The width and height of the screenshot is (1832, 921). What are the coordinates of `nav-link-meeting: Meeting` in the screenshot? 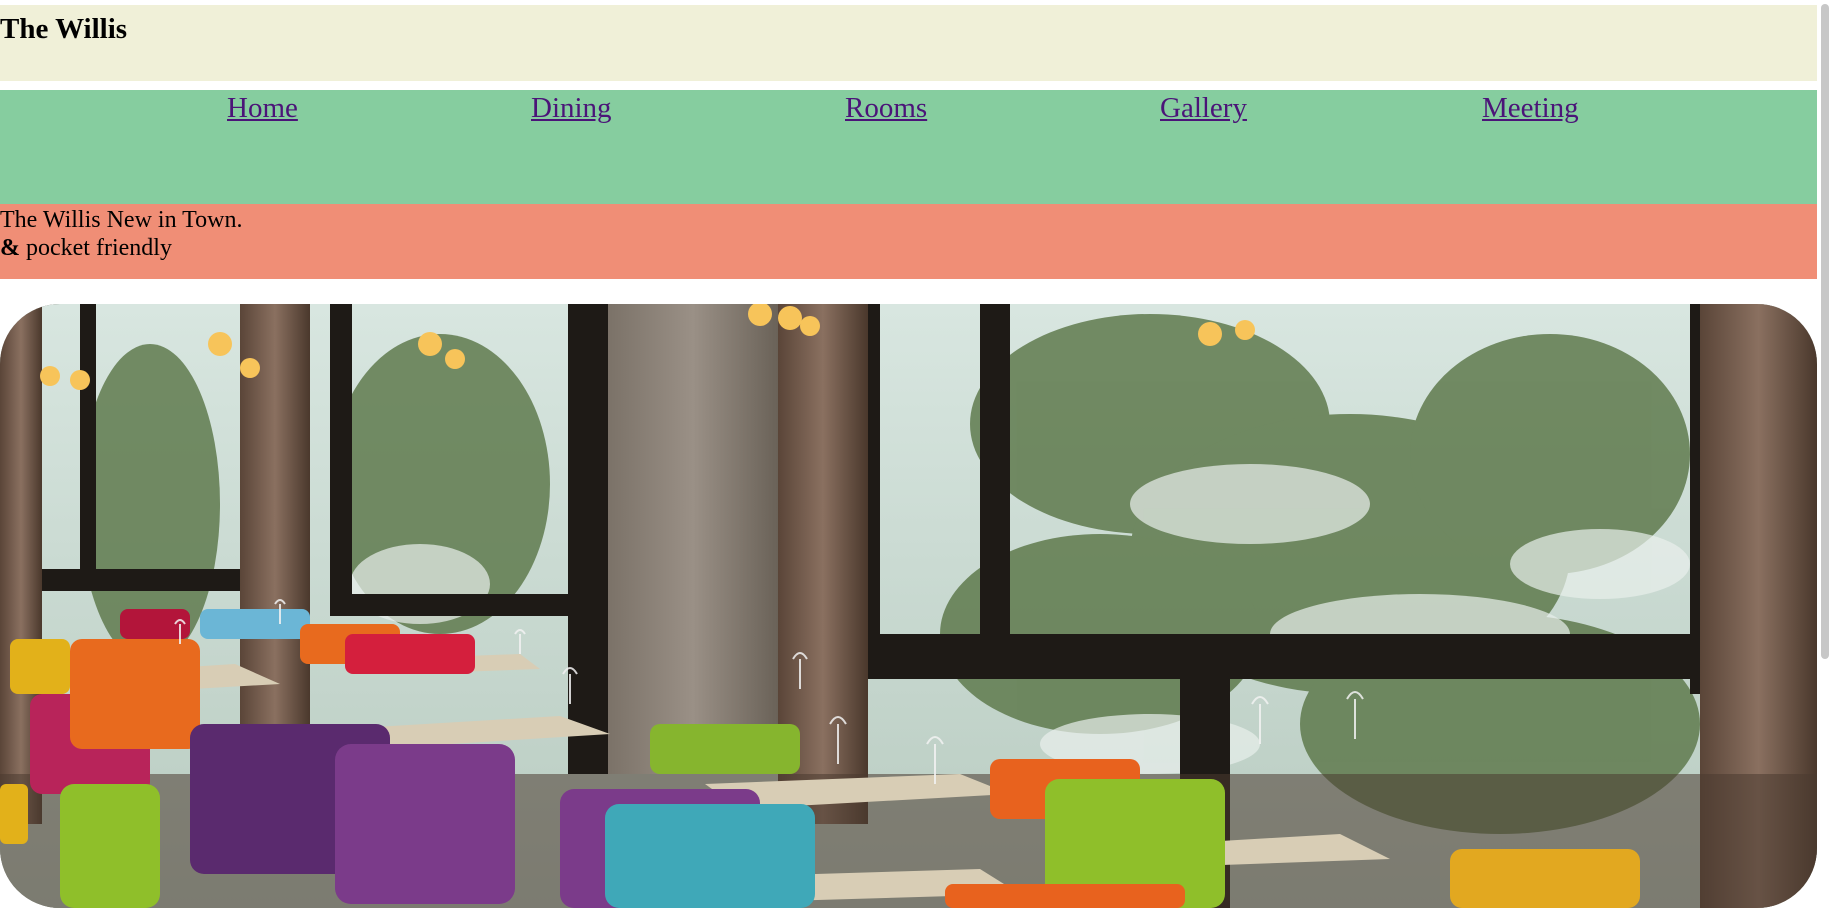 It's located at (1530, 108).